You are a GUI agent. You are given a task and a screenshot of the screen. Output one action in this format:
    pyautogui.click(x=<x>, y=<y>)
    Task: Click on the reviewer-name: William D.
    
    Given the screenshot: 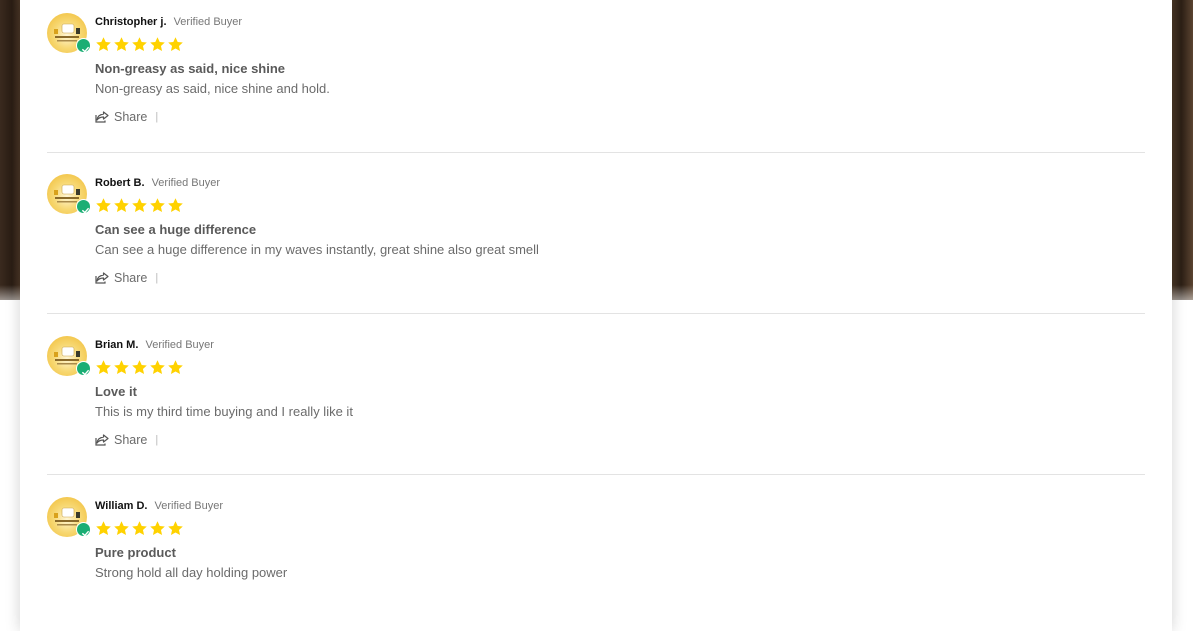 What is the action you would take?
    pyautogui.click(x=121, y=506)
    